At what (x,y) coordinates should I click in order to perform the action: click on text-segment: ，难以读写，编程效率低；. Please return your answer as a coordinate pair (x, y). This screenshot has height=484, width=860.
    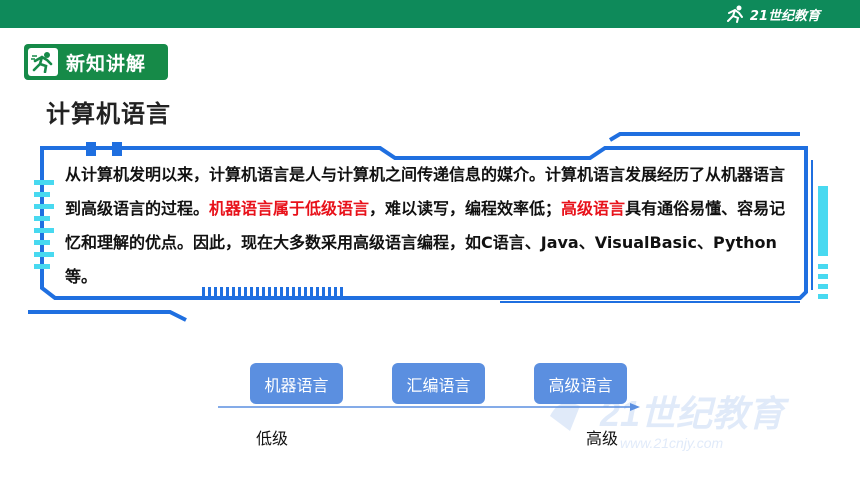
    Looking at the image, I should click on (465, 208).